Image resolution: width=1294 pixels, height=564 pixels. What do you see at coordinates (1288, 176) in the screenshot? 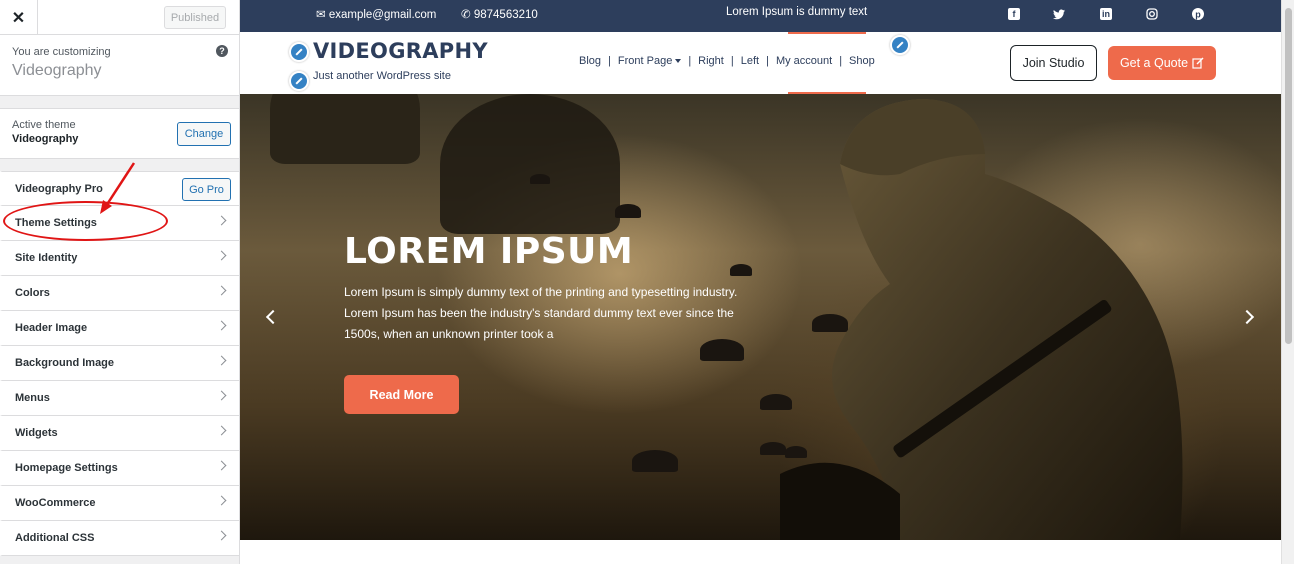
I see `scrollbar-thumb` at bounding box center [1288, 176].